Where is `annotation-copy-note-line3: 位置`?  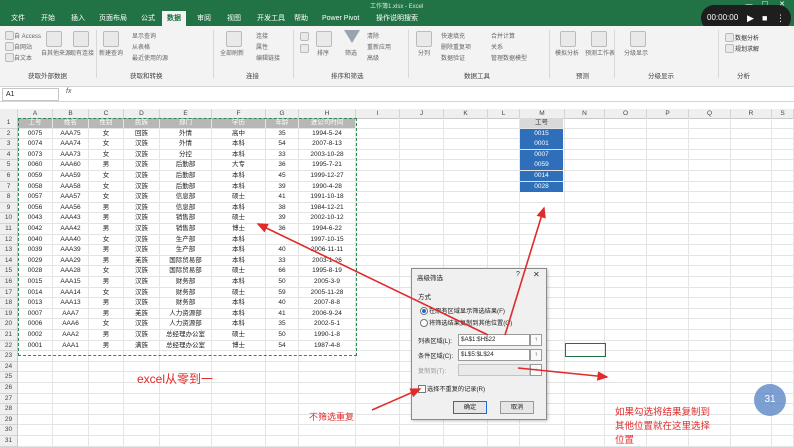 annotation-copy-note-line3: 位置 is located at coordinates (625, 440).